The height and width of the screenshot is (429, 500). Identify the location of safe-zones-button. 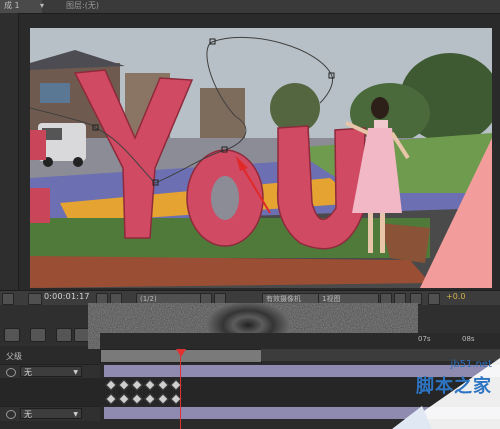
(35, 299).